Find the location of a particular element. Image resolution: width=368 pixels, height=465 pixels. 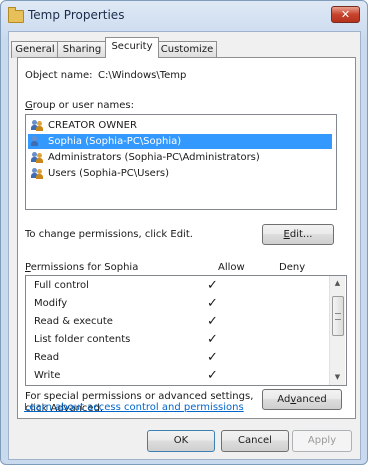

scroll-down-arrow-icon: ▼ is located at coordinates (337, 377).